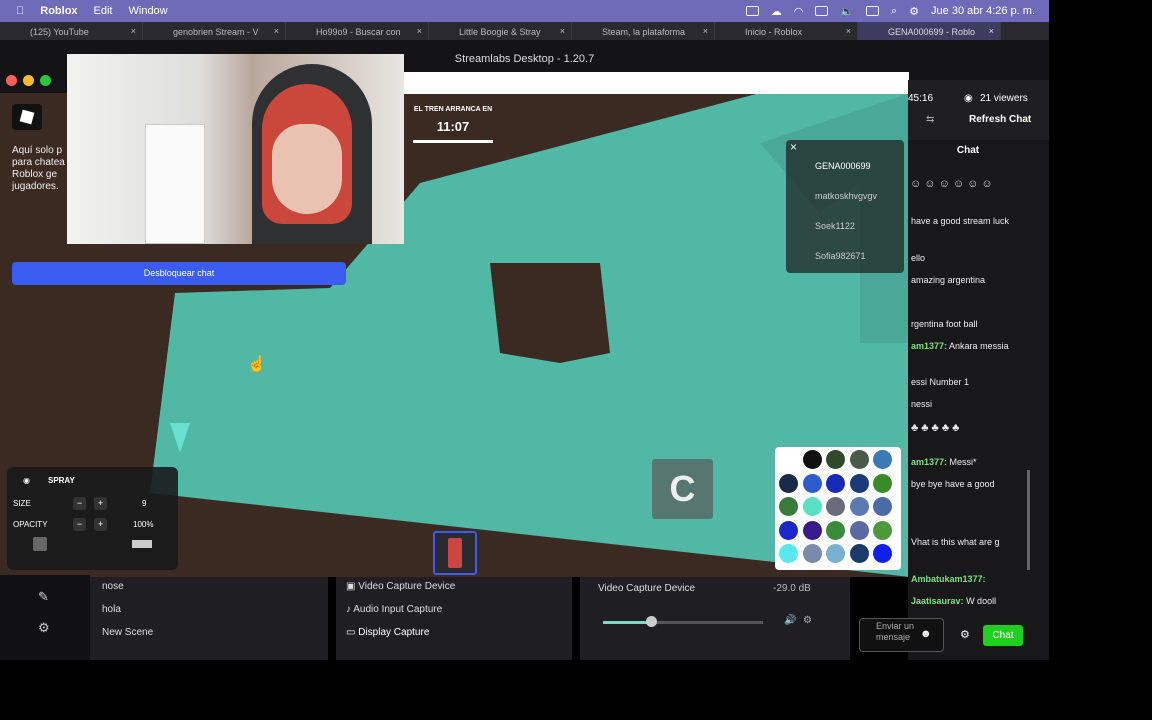  I want to click on scene-item: nose, so click(113, 586).